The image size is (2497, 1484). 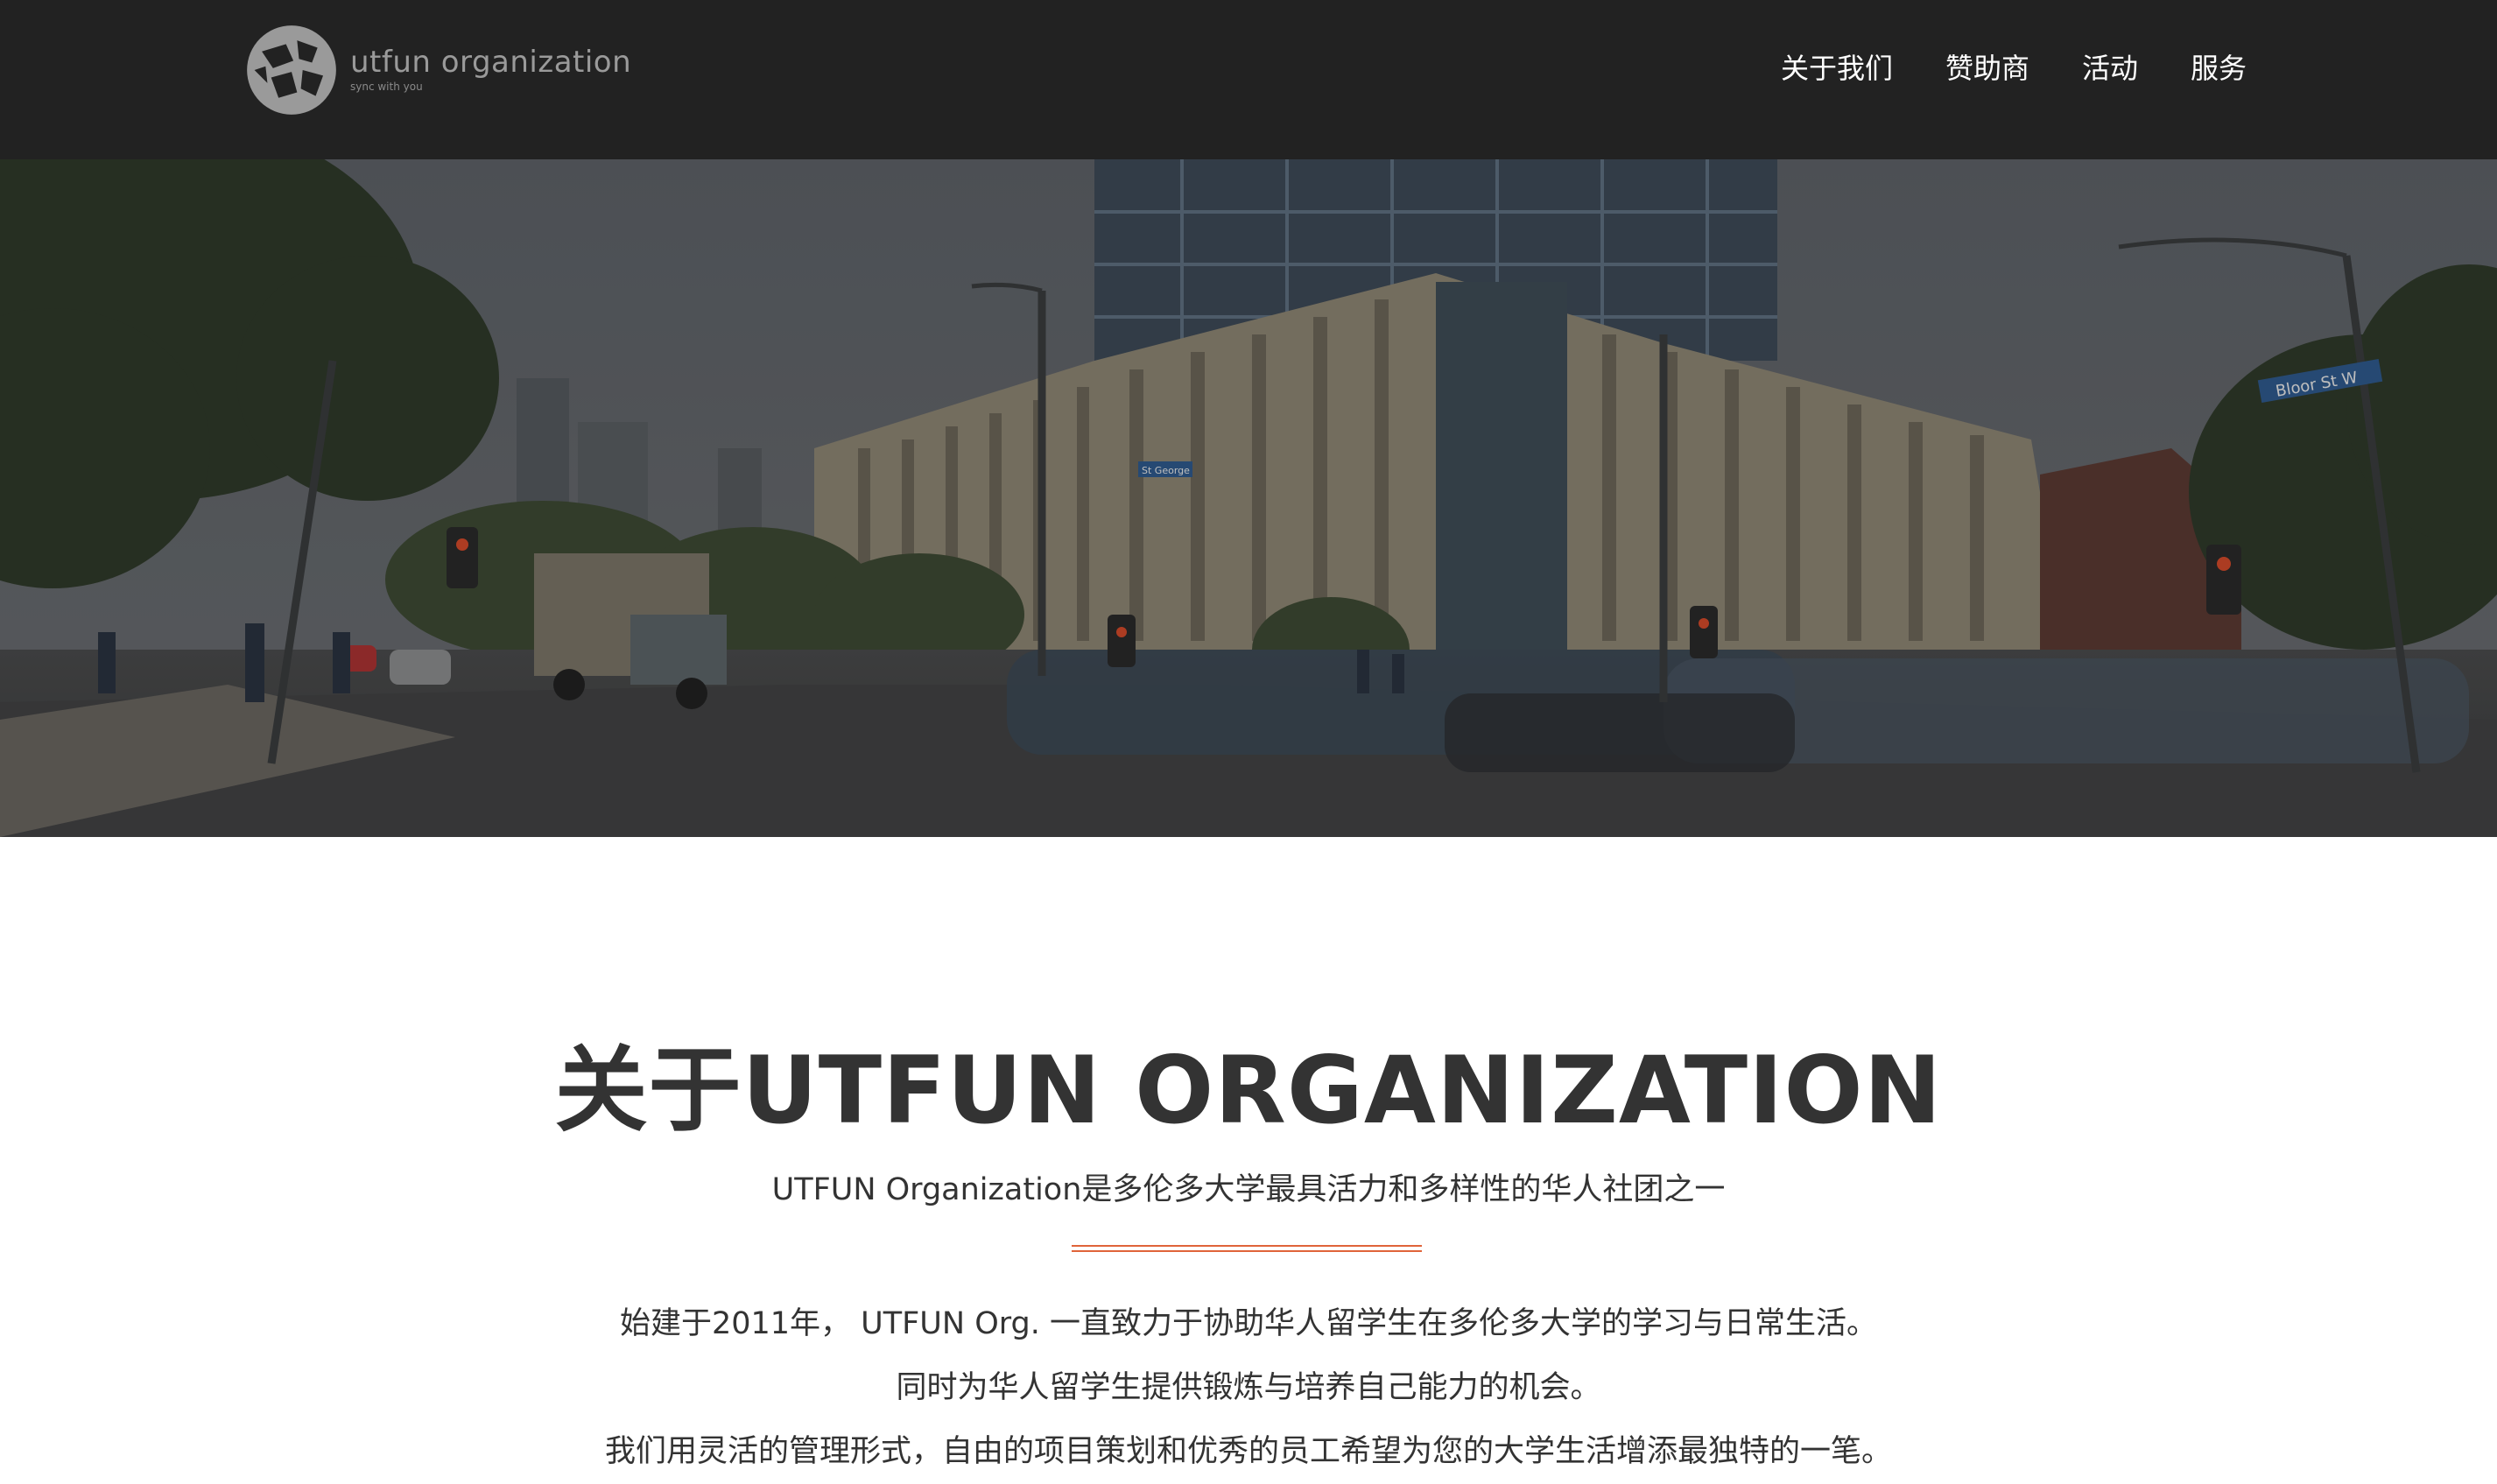 I want to click on about-title: 关于UTFUN ORGANIZATION, so click(x=1248, y=1090).